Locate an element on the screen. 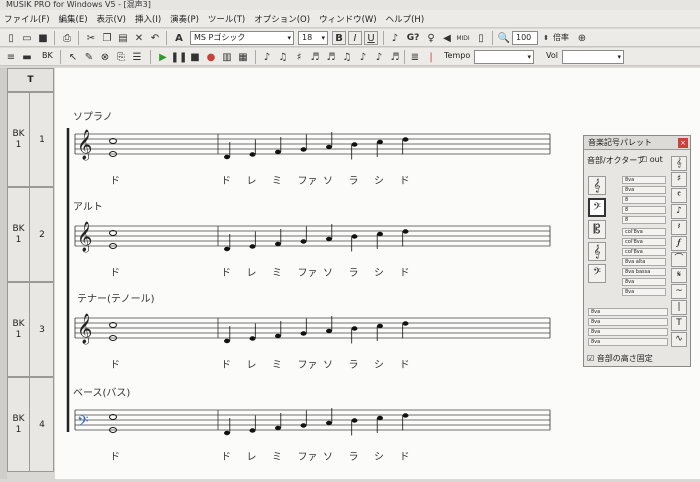 The image size is (700, 482). tempo-select: ▾ is located at coordinates (504, 57).